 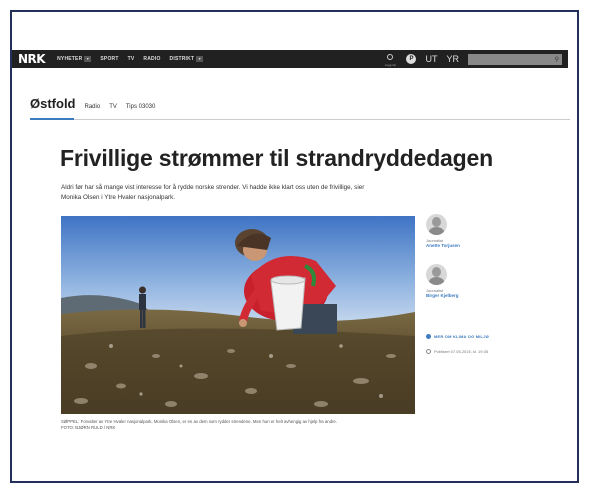 What do you see at coordinates (443, 245) in the screenshot?
I see `author-name-link: Anette Torjusen` at bounding box center [443, 245].